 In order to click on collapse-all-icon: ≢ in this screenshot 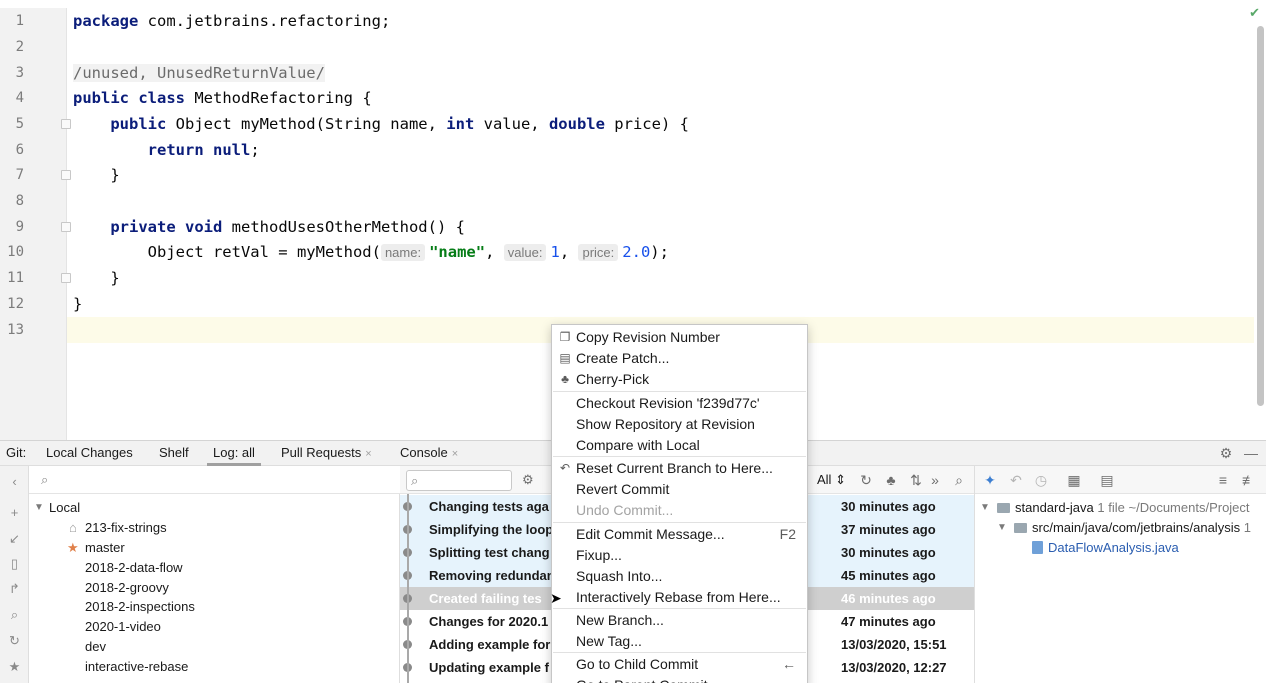, I will do `click(1249, 480)`.